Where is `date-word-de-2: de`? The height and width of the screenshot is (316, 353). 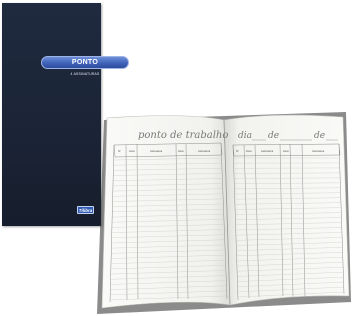
date-word-de-2: de is located at coordinates (319, 136).